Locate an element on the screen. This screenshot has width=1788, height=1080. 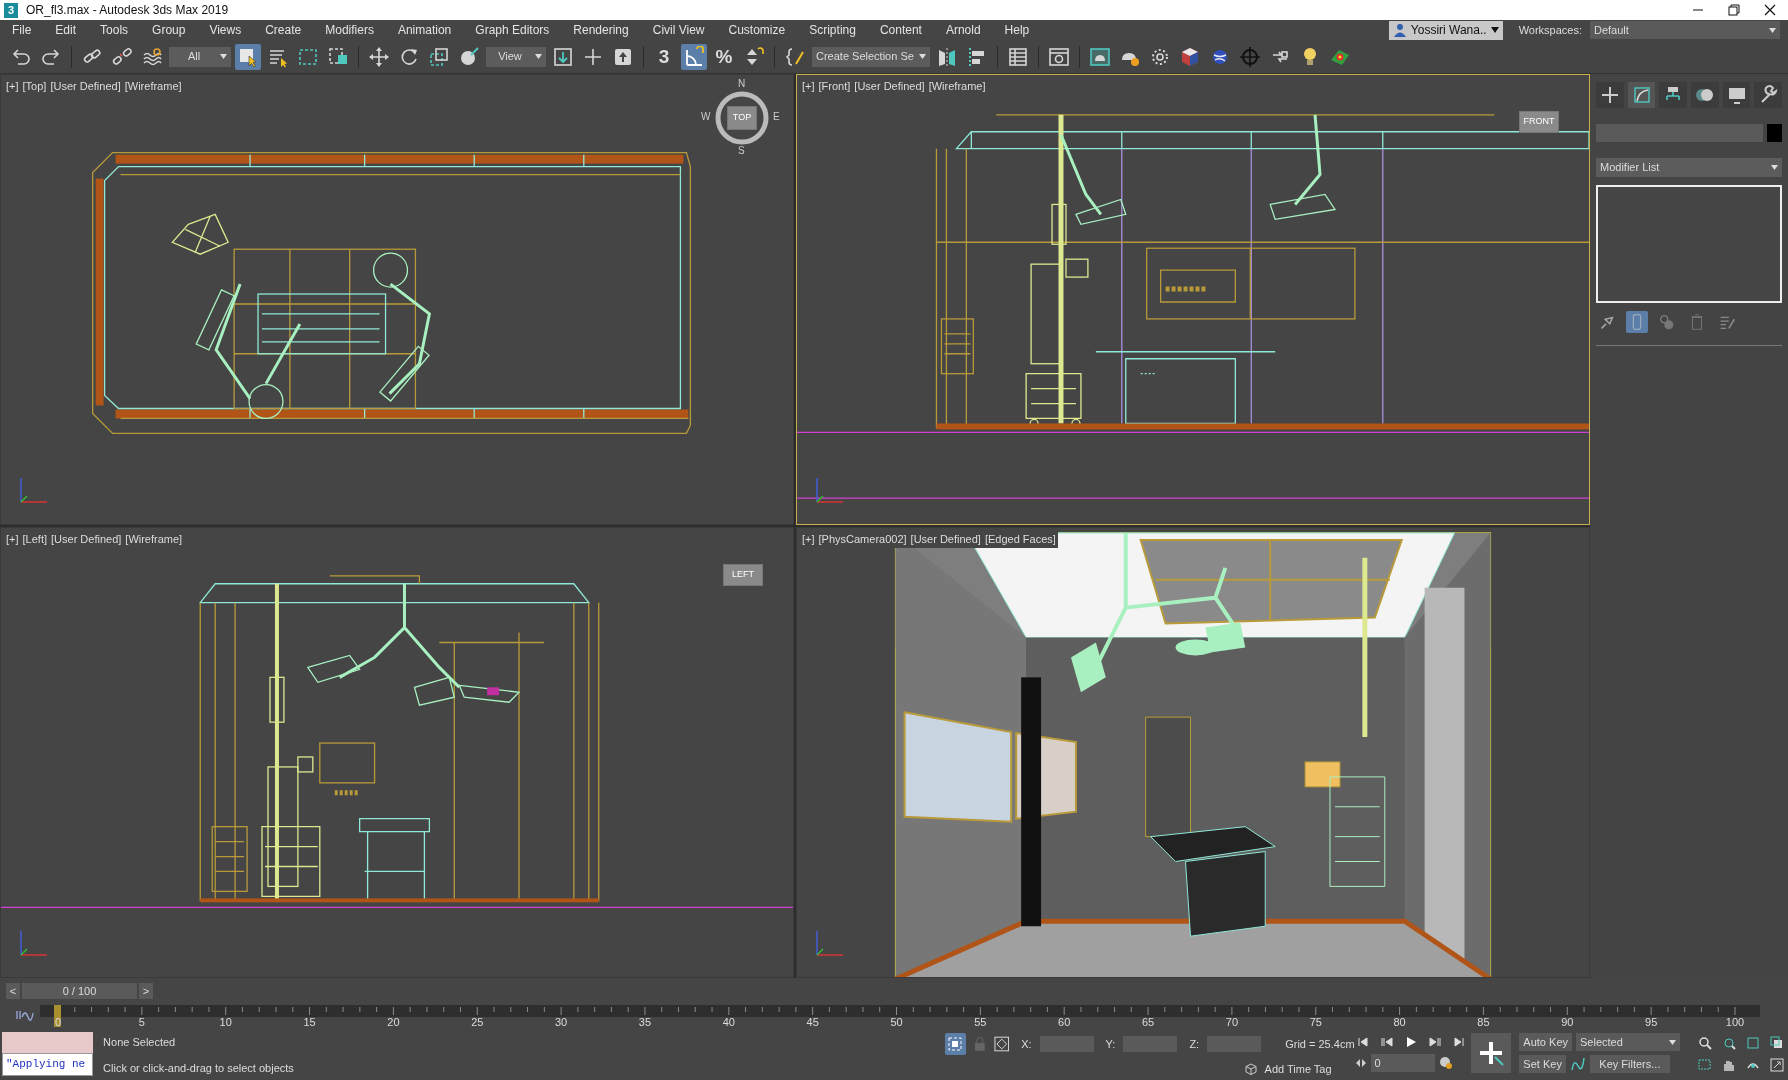
frame-tick-label: 10 is located at coordinates (225, 1022).